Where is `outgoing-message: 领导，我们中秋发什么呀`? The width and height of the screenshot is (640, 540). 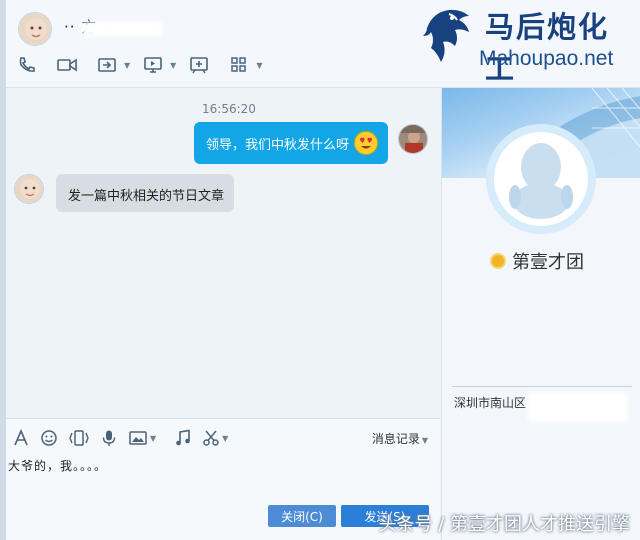
outgoing-message: 领导，我们中秋发什么呀 is located at coordinates (291, 143).